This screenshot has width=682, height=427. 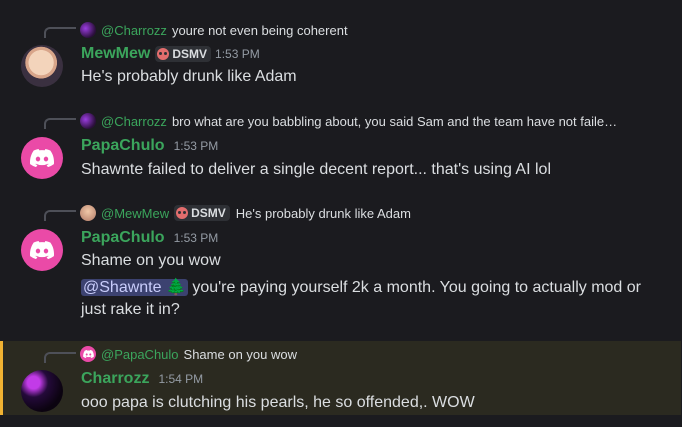 What do you see at coordinates (130, 309) in the screenshot?
I see `mention-text-cont: just rake it in?` at bounding box center [130, 309].